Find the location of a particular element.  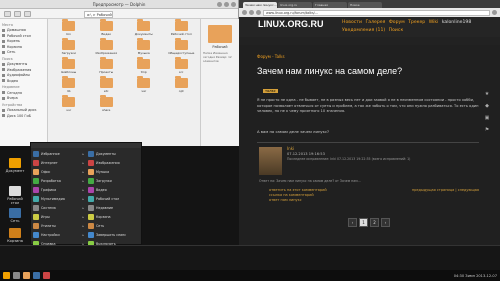

folder-item: Проекты is located at coordinates (107, 65).